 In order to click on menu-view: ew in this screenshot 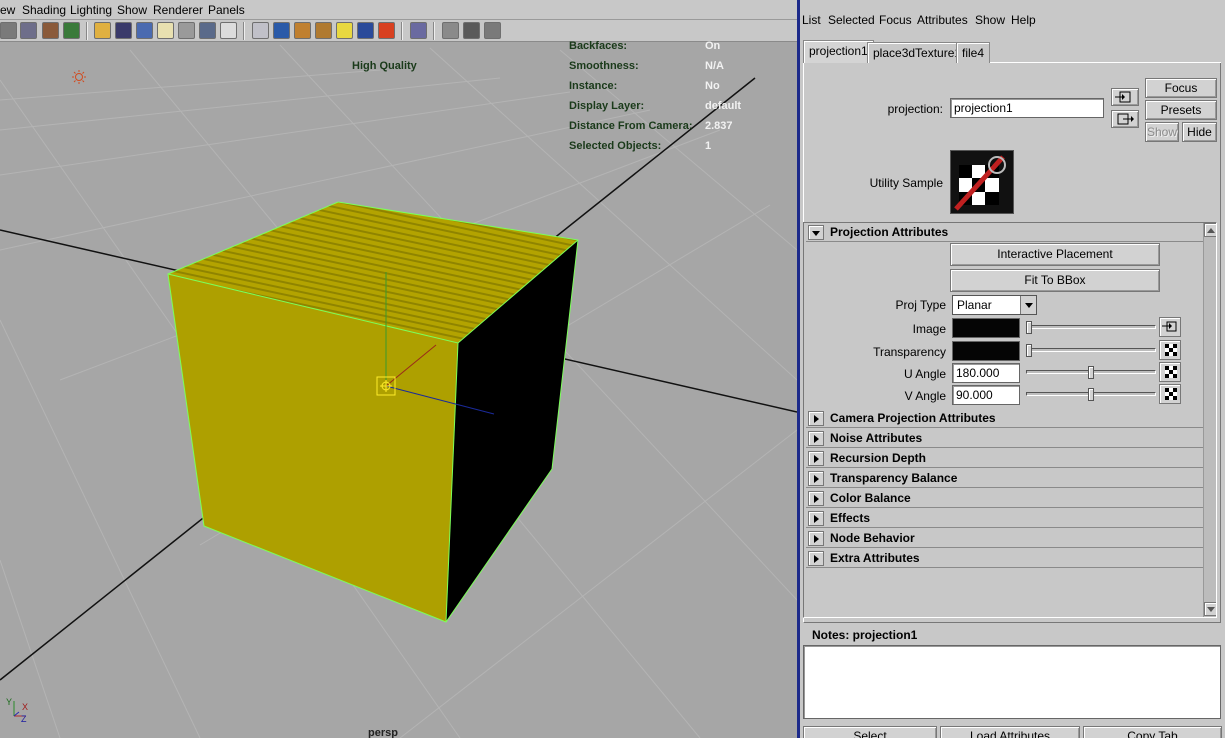, I will do `click(7, 10)`.